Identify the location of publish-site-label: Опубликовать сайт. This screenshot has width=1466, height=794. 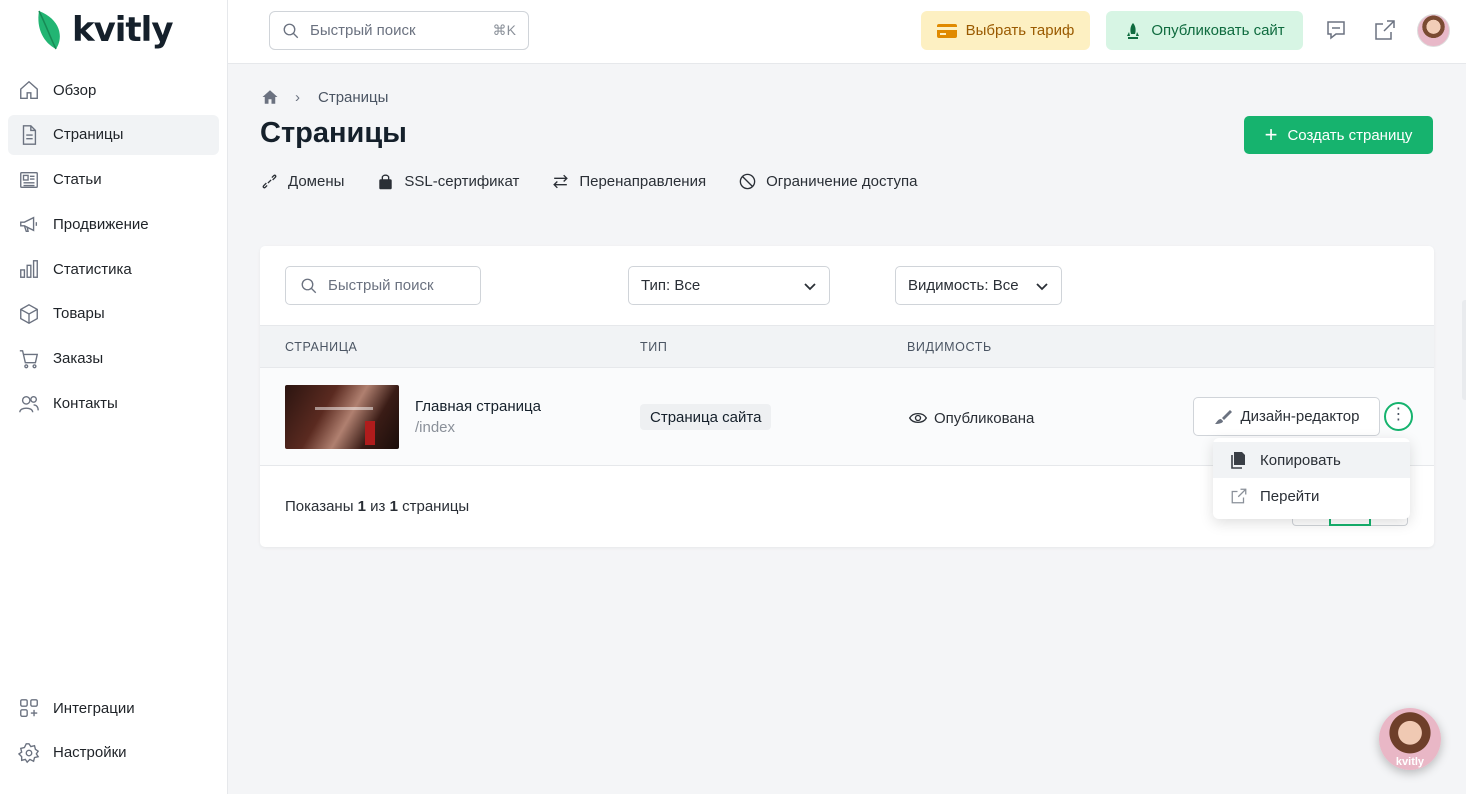
(1218, 30).